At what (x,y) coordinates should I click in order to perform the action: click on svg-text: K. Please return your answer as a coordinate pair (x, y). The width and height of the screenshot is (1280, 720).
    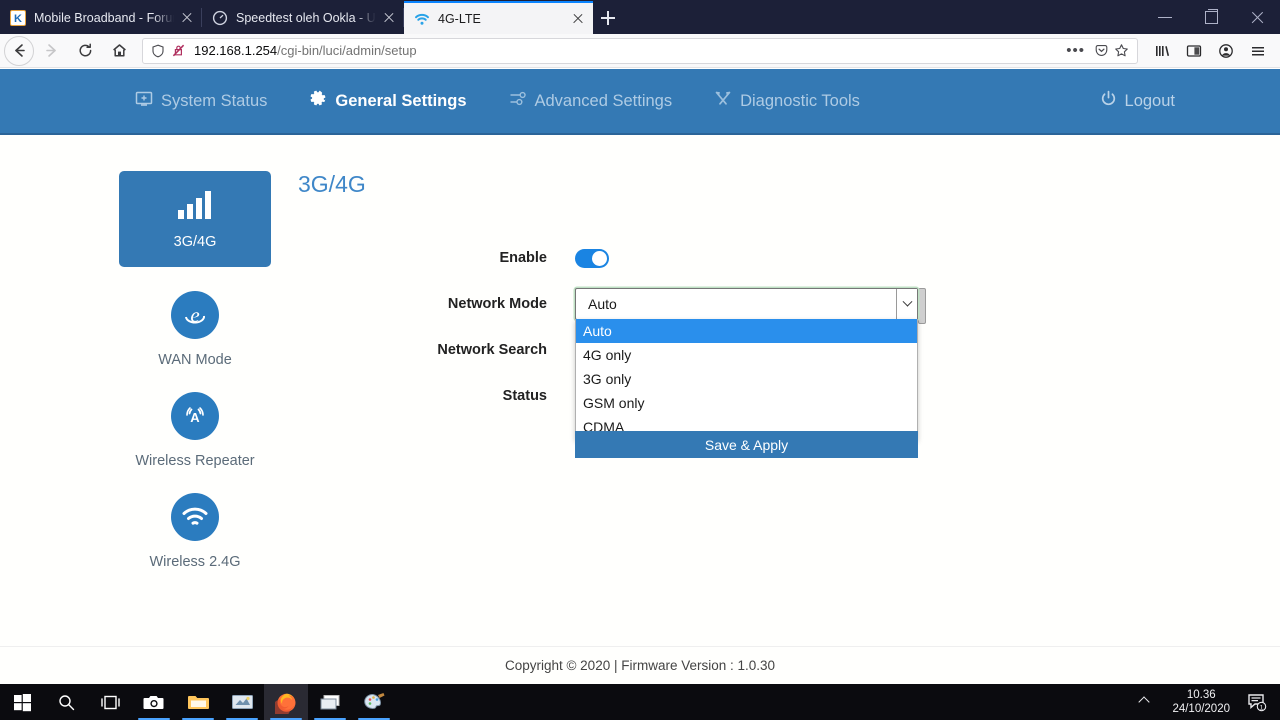
    Looking at the image, I should click on (18, 19).